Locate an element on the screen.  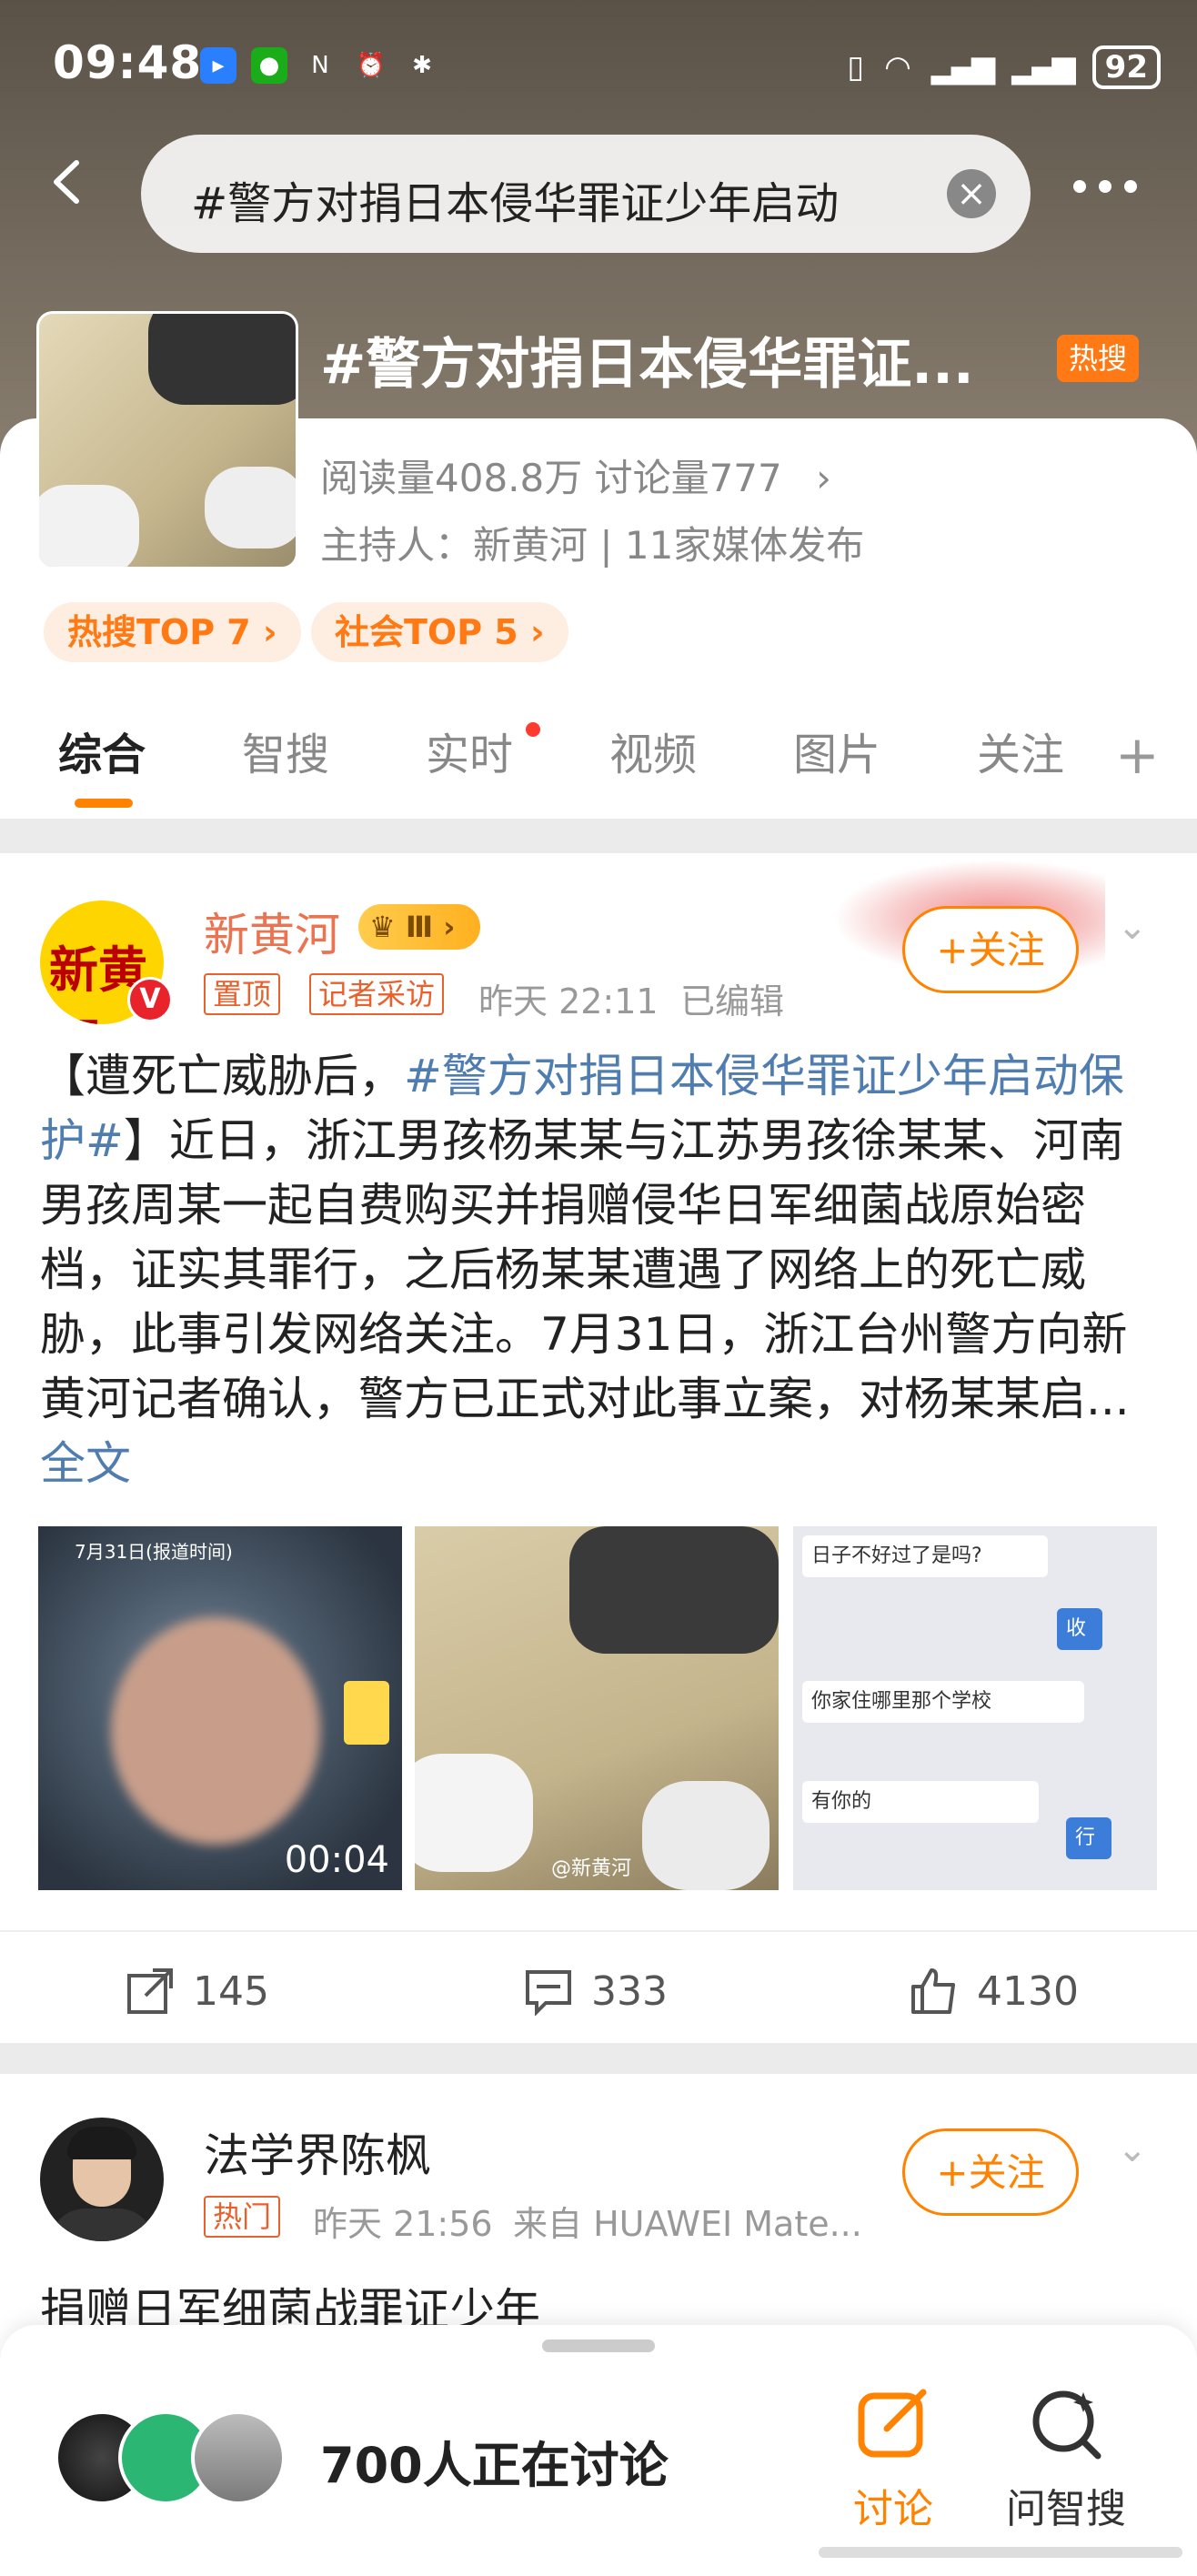
participant-avatar is located at coordinates (238, 2457).